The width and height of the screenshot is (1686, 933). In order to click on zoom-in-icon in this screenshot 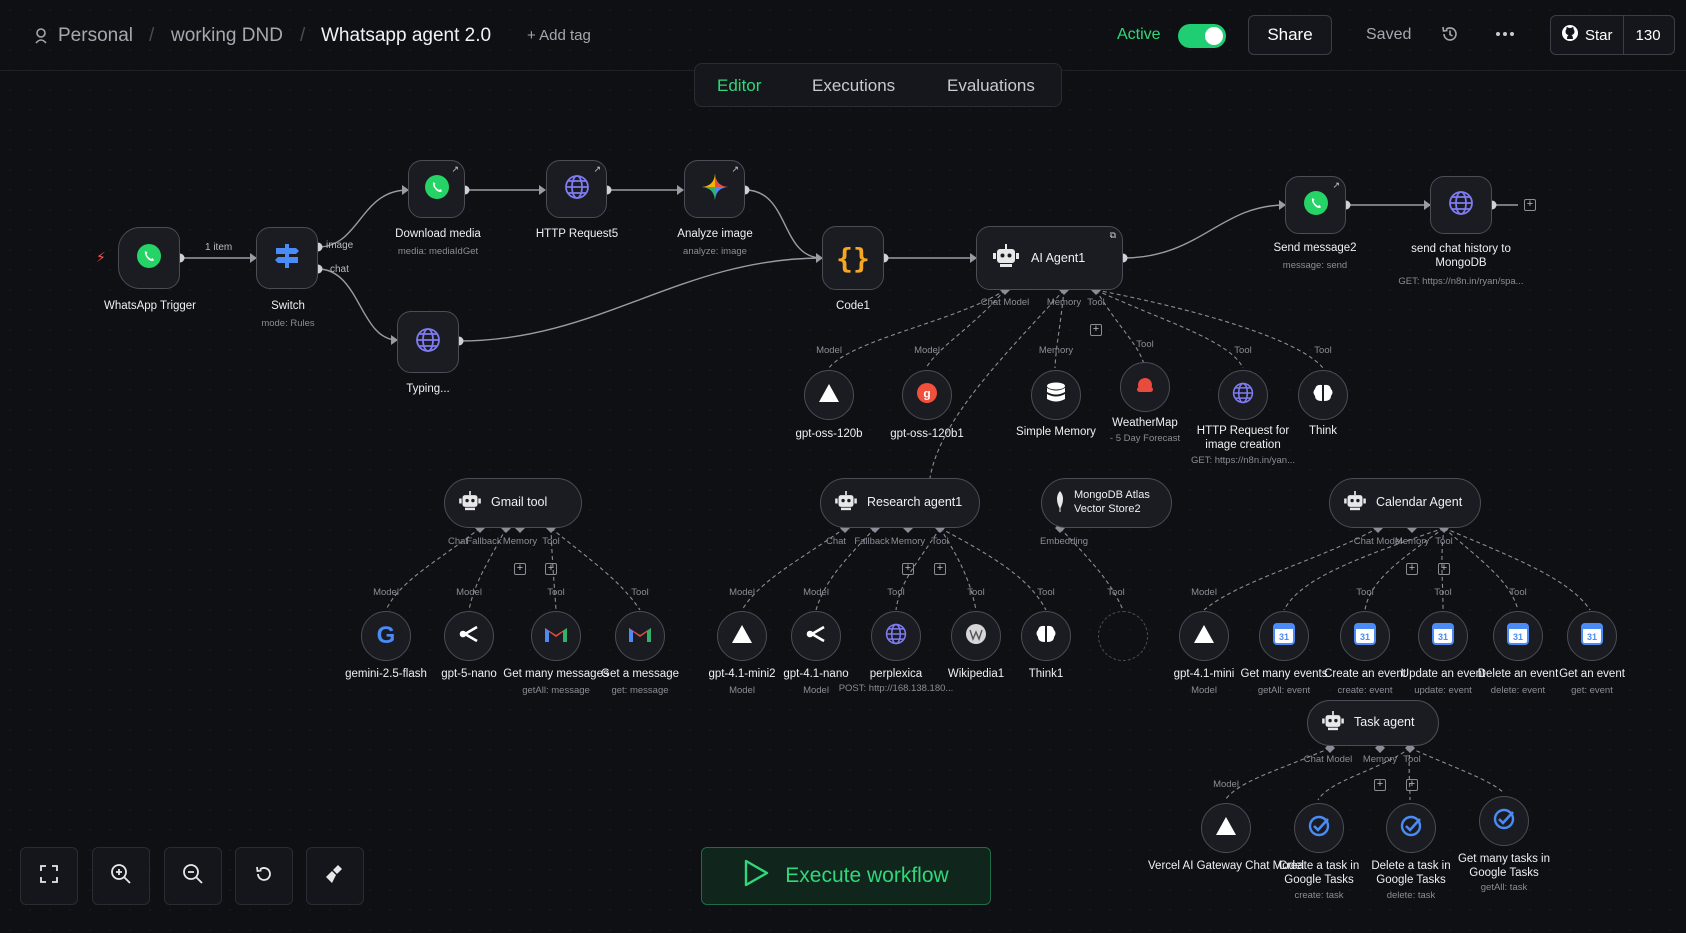, I will do `click(121, 876)`.